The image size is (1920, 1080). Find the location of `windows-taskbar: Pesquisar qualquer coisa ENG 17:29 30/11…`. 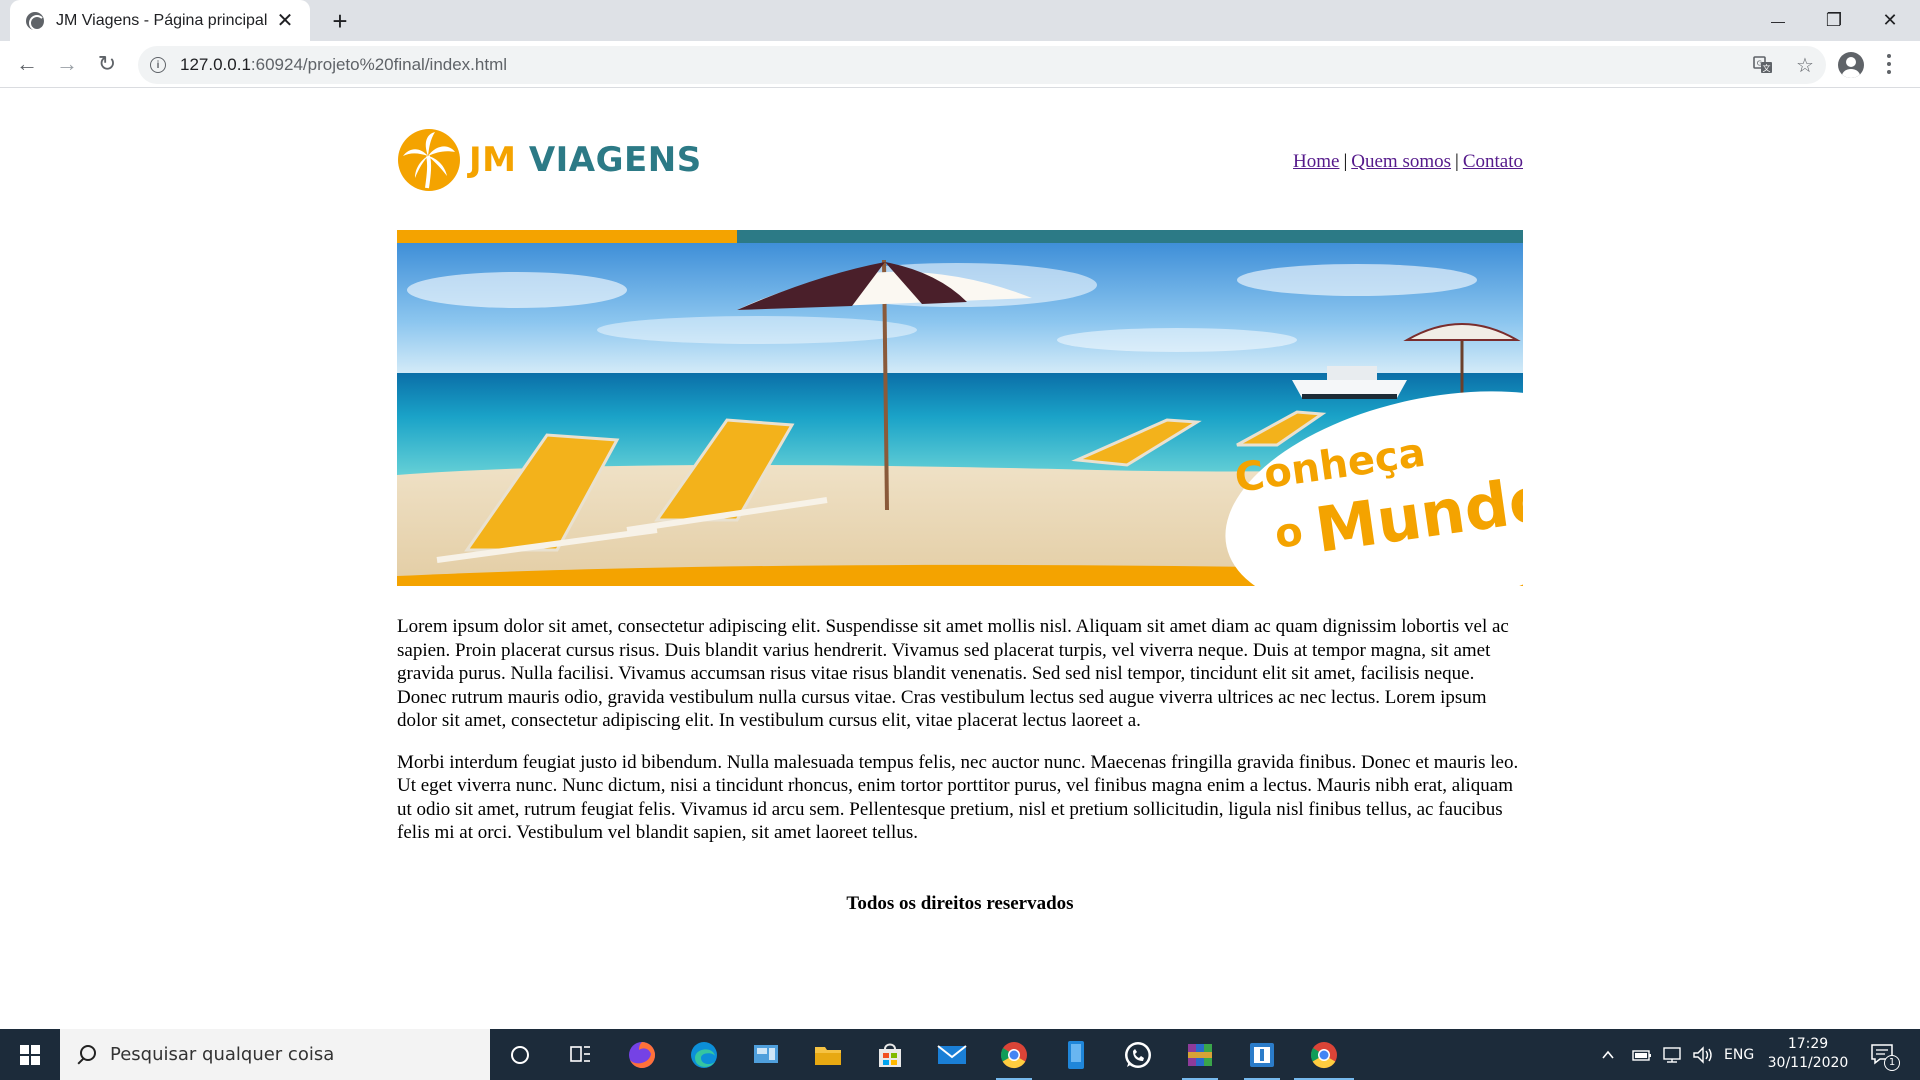

windows-taskbar: Pesquisar qualquer coisa ENG 17:29 30/11… is located at coordinates (960, 1054).